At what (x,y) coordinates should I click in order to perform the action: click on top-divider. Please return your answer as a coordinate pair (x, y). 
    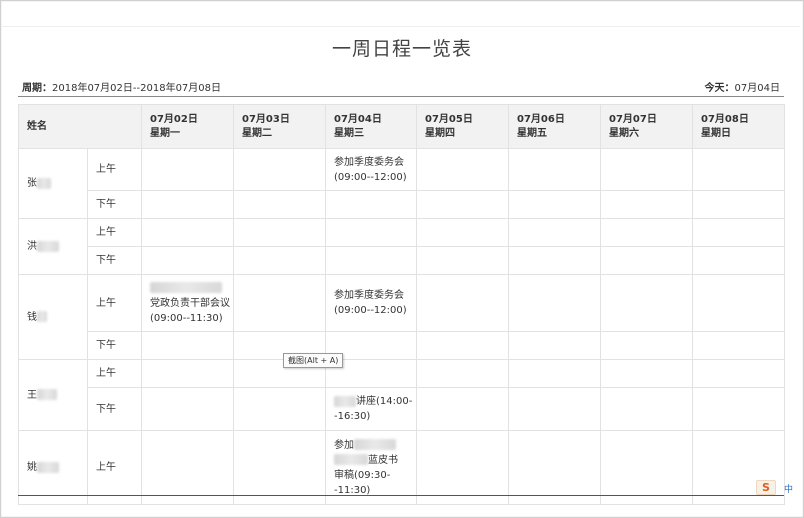
    Looking at the image, I should click on (401, 26).